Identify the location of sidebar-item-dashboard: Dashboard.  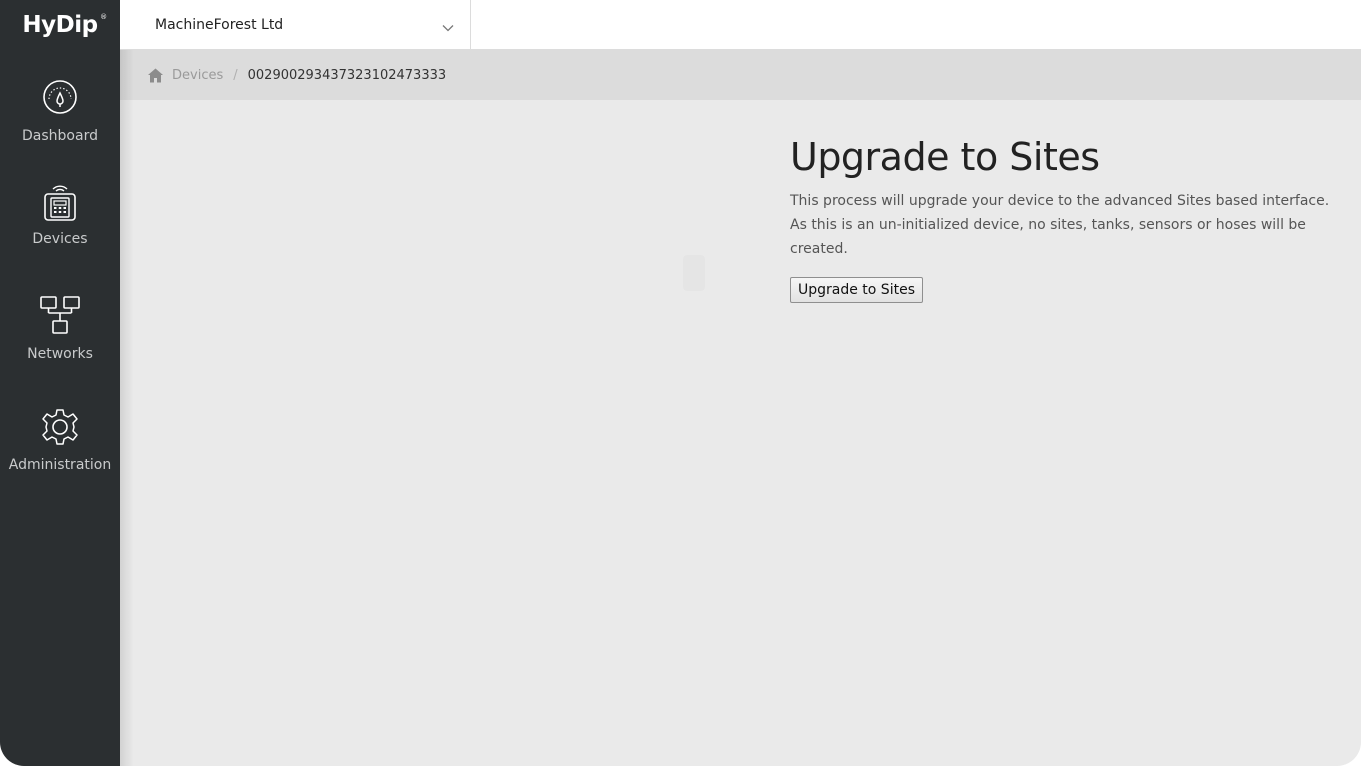
(60, 128).